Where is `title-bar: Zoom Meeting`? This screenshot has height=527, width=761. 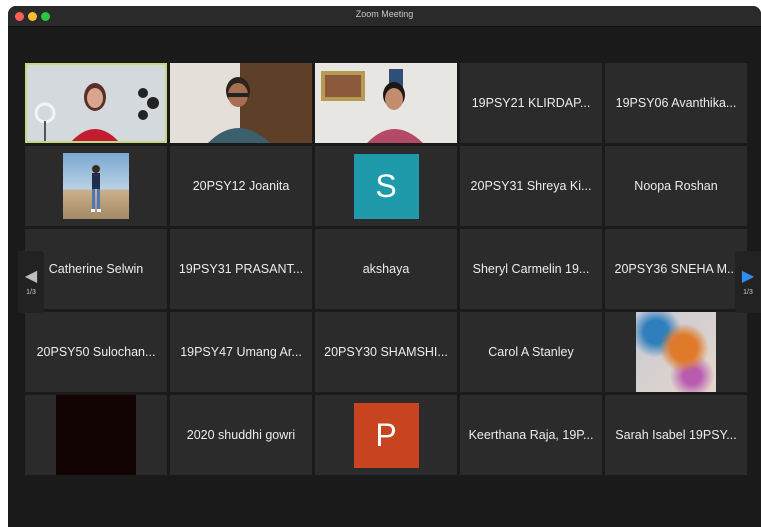 title-bar: Zoom Meeting is located at coordinates (384, 16).